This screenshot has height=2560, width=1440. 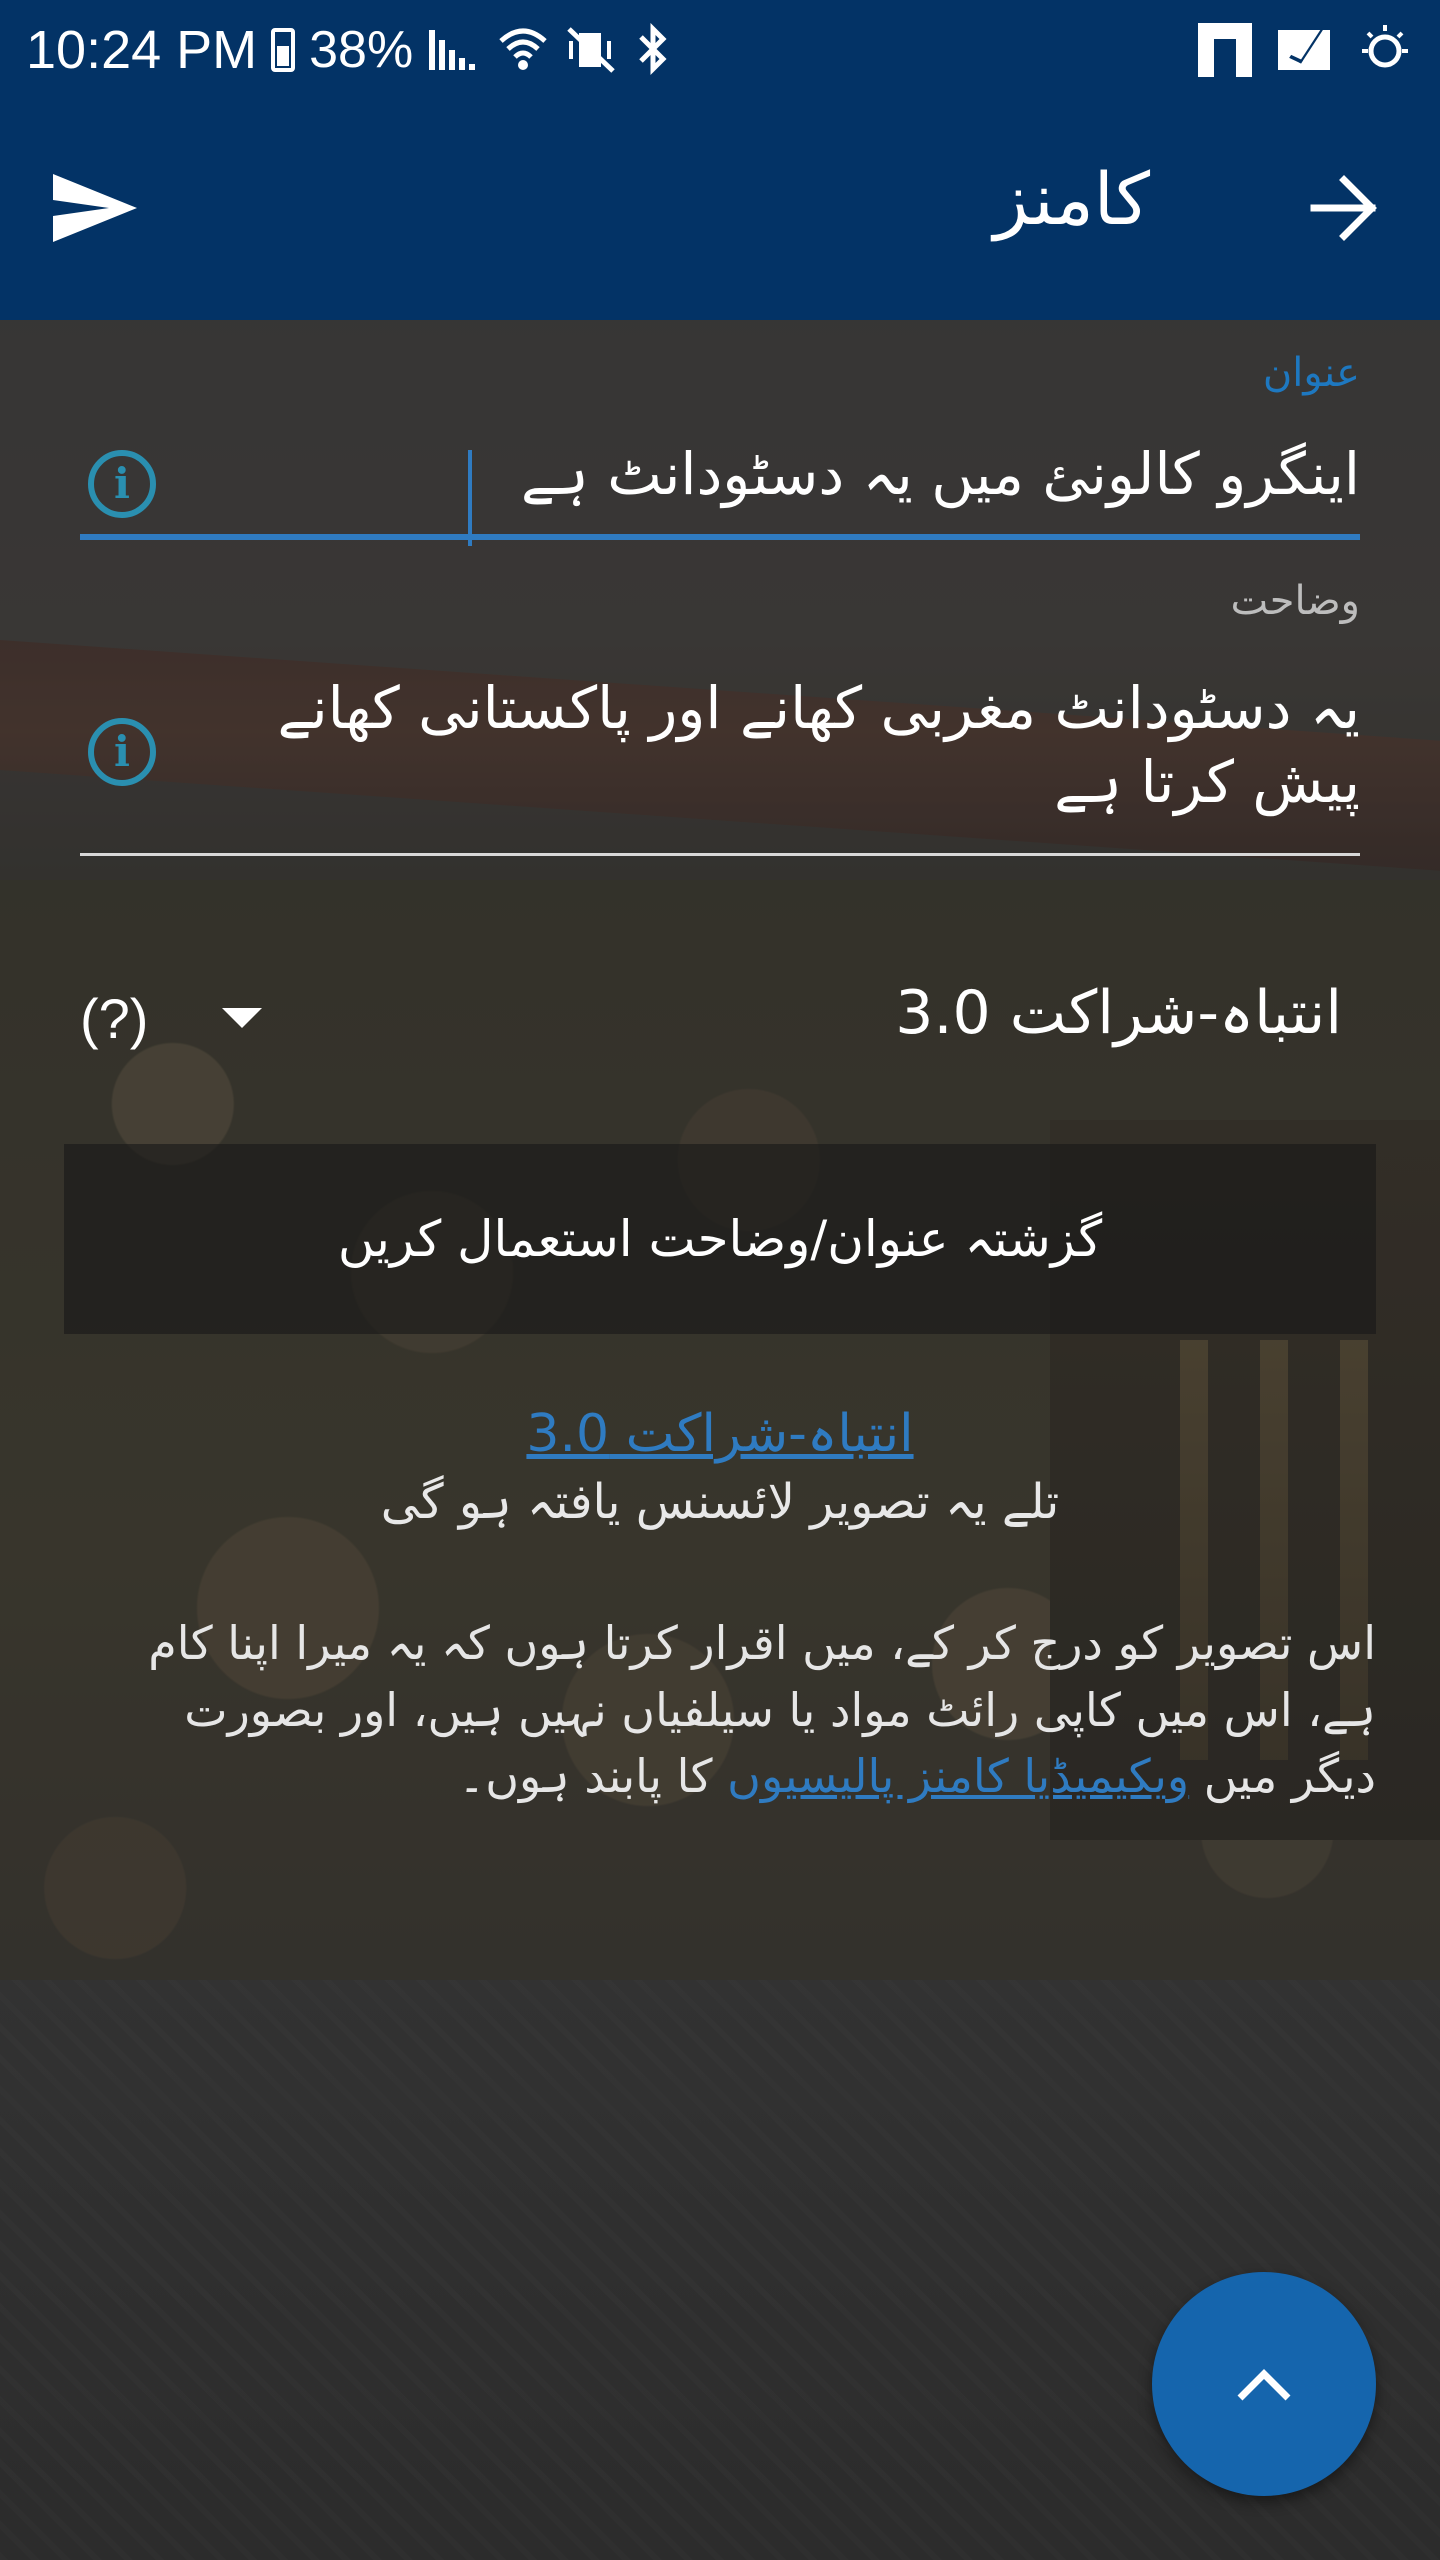 What do you see at coordinates (720, 210) in the screenshot?
I see `app-bar: کامنز` at bounding box center [720, 210].